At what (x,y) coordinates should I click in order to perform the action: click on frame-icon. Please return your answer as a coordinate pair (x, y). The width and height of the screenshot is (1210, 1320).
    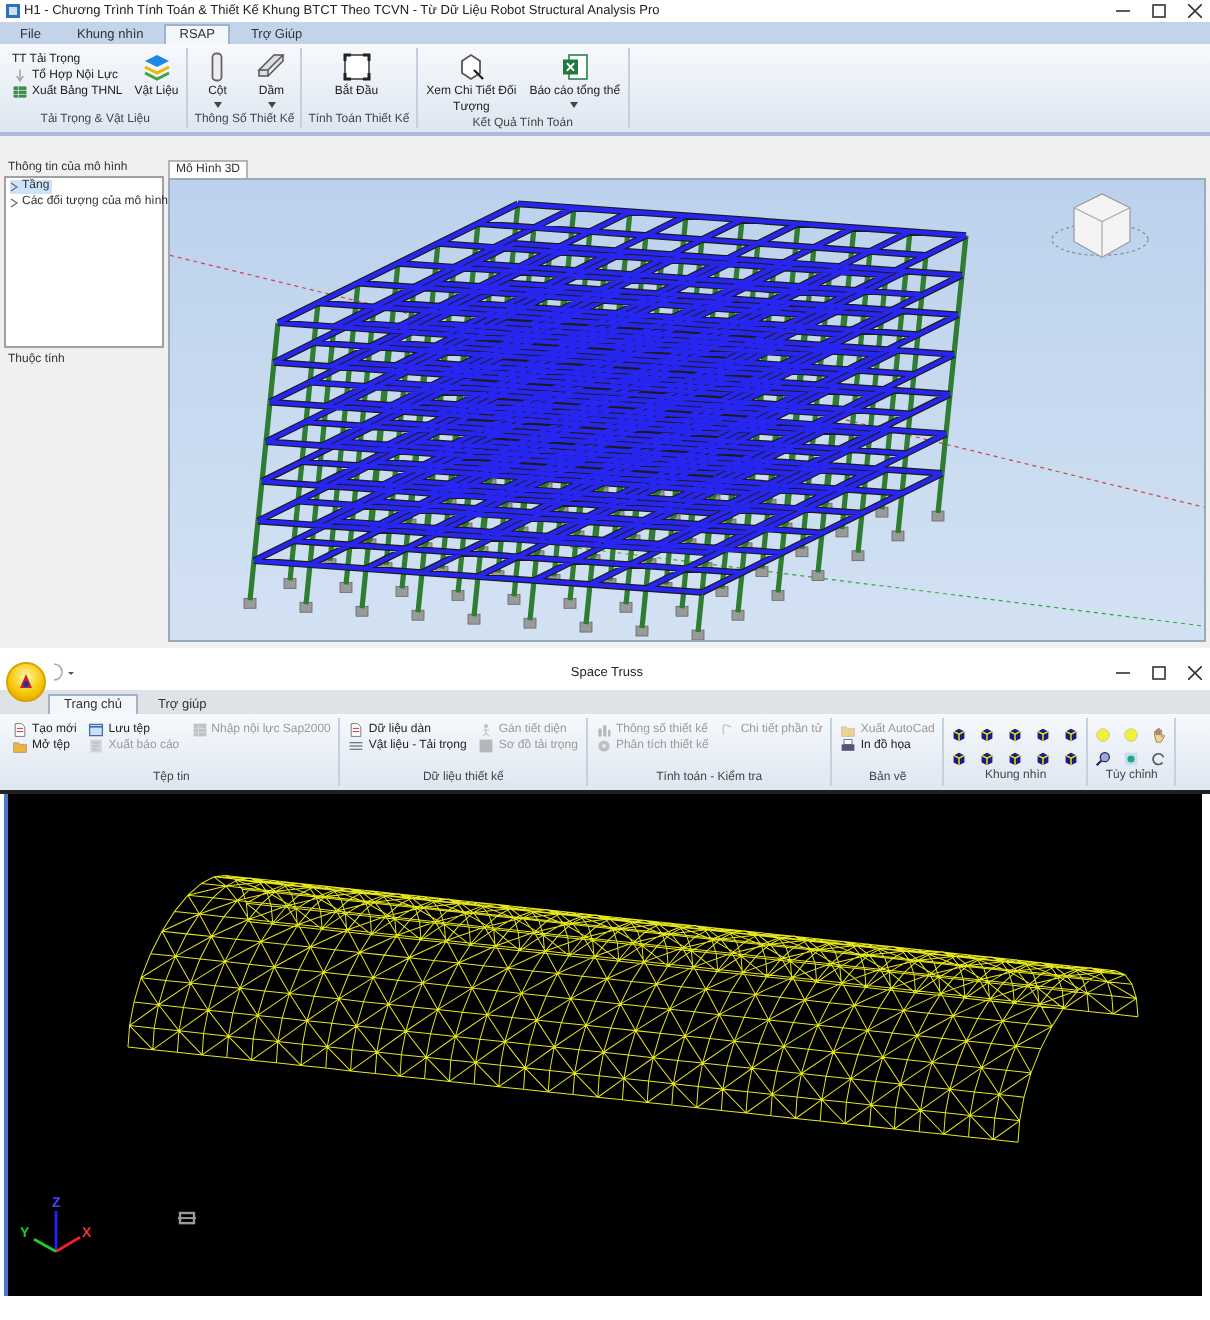
    Looking at the image, I should click on (356, 67).